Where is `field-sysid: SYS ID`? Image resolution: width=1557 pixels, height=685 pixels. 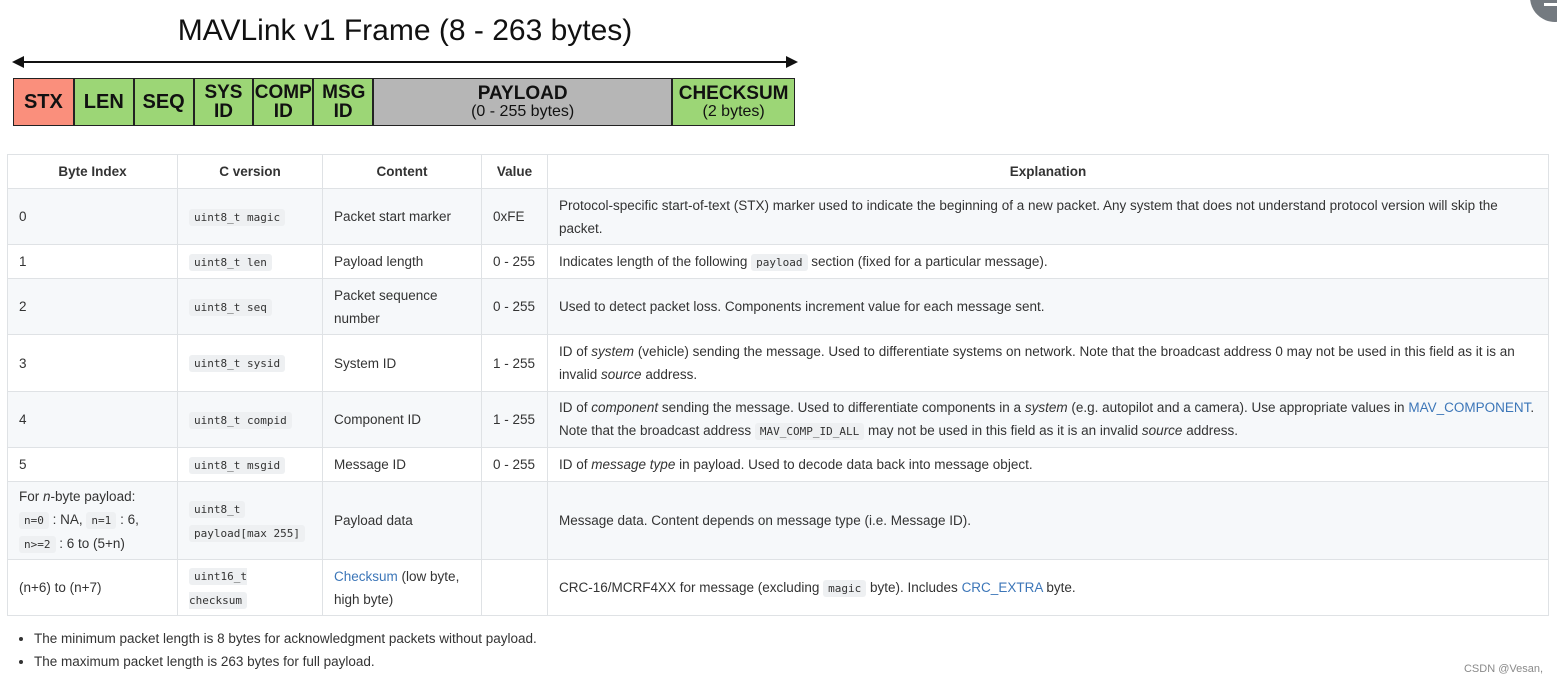 field-sysid: SYS ID is located at coordinates (224, 102).